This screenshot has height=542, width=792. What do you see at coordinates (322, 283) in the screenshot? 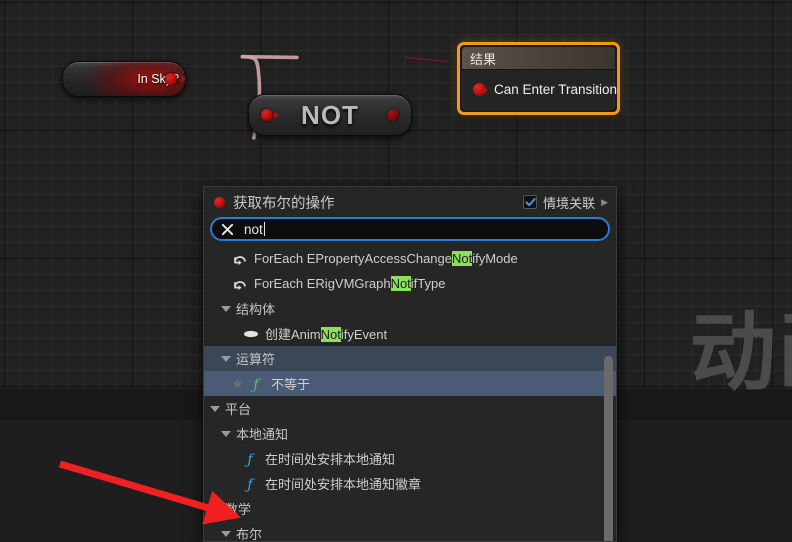
I see `label-text: ForEach ERigVMGraph` at bounding box center [322, 283].